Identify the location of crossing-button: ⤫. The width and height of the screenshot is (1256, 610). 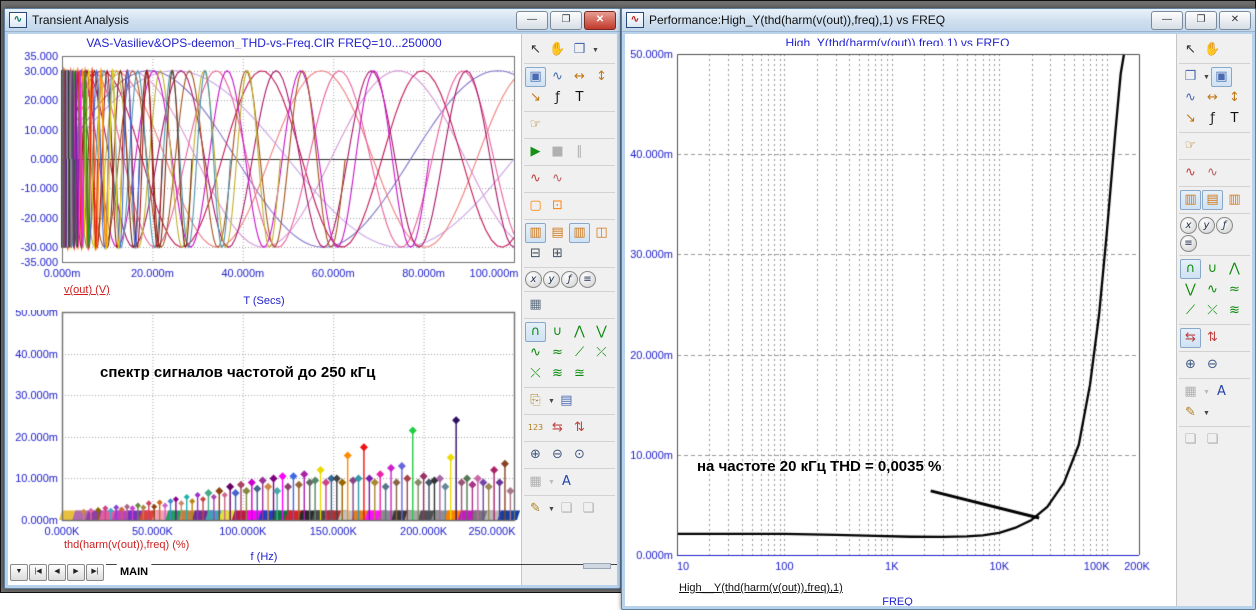
(1212, 311).